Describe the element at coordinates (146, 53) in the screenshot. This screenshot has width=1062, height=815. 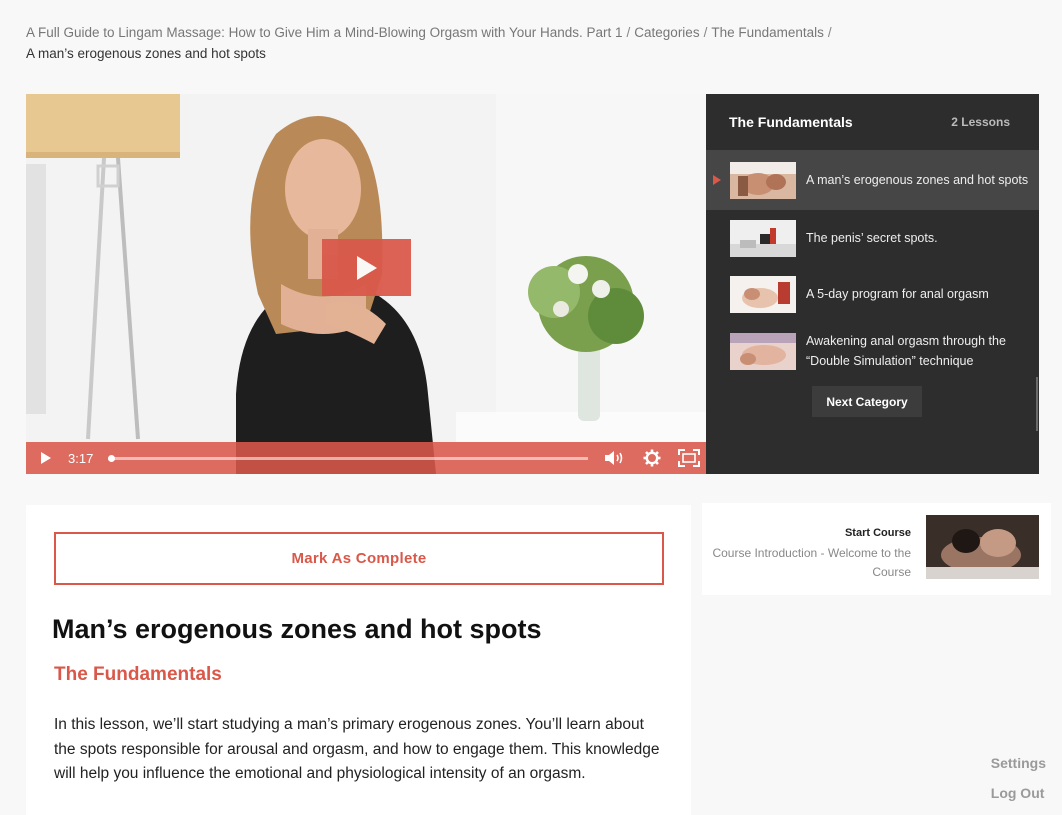
I see `breadcrumb-current: A man’s erogenous zones and hot spots` at that location.